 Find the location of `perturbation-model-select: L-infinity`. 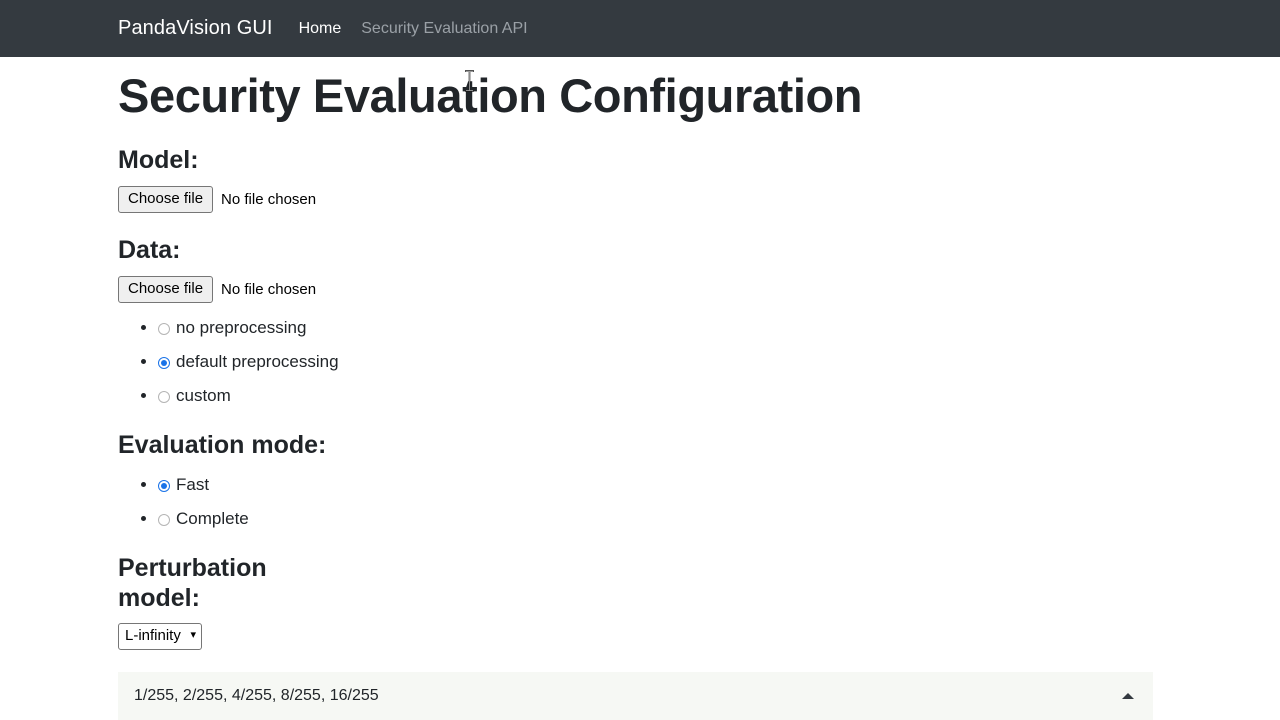

perturbation-model-select: L-infinity is located at coordinates (160, 636).